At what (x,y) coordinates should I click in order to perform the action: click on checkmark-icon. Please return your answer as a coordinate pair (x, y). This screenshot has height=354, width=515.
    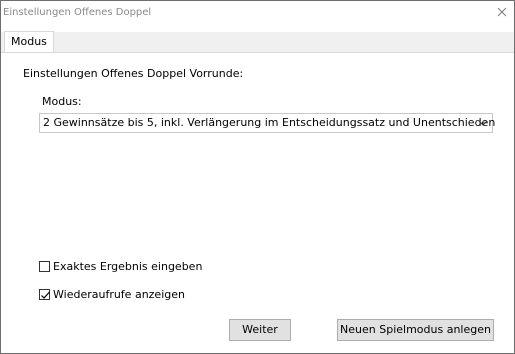
    Looking at the image, I should click on (45, 295).